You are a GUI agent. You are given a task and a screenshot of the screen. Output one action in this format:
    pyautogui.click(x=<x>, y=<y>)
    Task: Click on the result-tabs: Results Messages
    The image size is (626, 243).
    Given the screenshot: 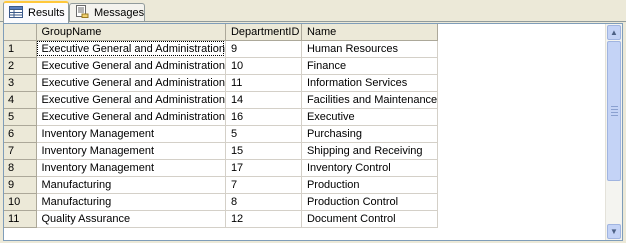 What is the action you would take?
    pyautogui.click(x=313, y=11)
    